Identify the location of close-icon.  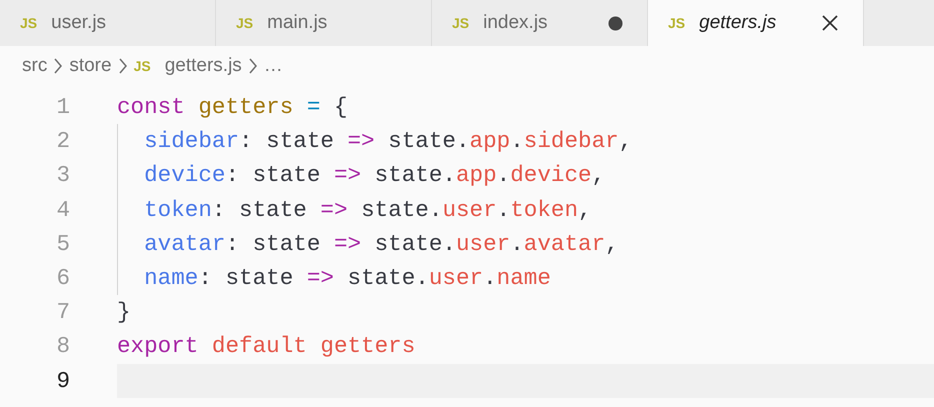
(830, 23).